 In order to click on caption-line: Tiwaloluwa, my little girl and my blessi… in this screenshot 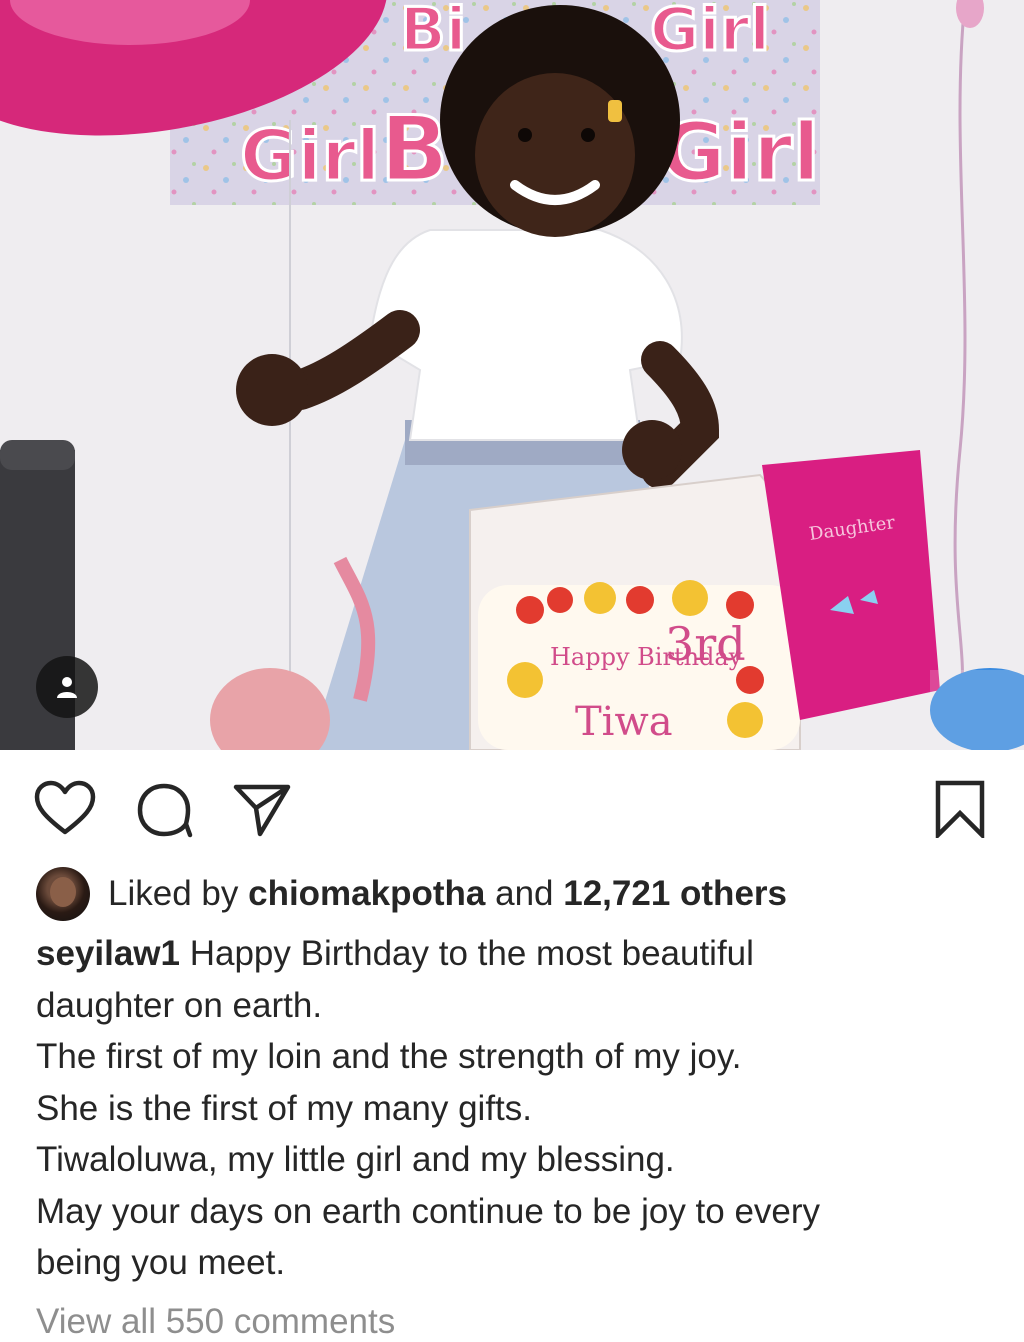, I will do `click(355, 1159)`.